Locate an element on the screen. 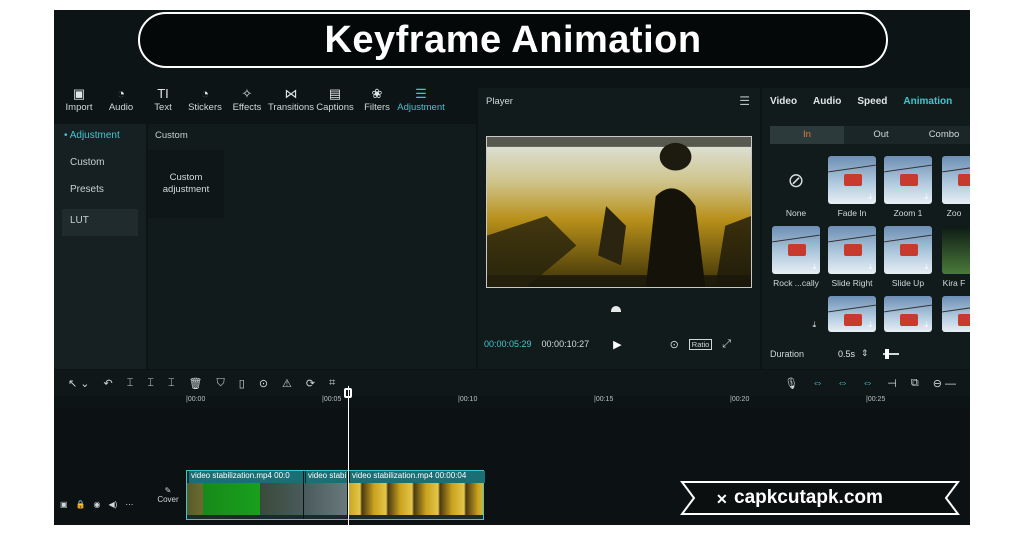 The height and width of the screenshot is (536, 1024). custom-adjustment-card: Custom adjustment is located at coordinates (186, 184).